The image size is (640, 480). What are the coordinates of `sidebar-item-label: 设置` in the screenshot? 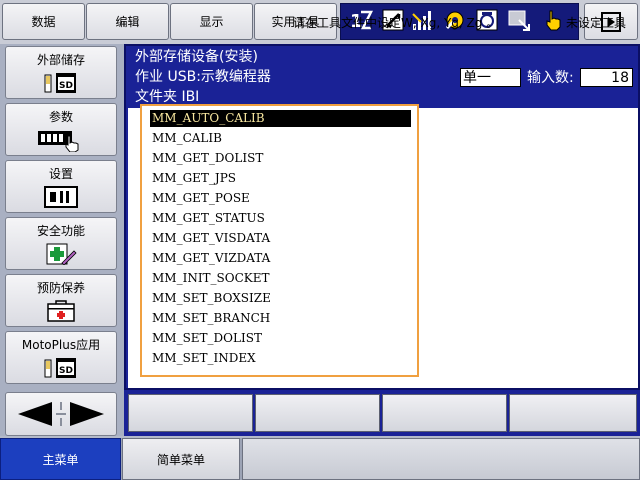 It's located at (60, 174).